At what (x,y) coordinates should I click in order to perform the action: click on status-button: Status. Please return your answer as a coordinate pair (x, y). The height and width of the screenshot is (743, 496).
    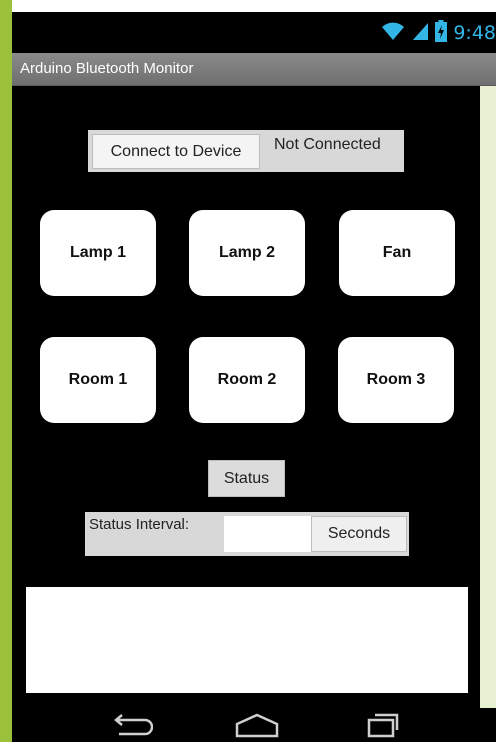
    Looking at the image, I should click on (246, 478).